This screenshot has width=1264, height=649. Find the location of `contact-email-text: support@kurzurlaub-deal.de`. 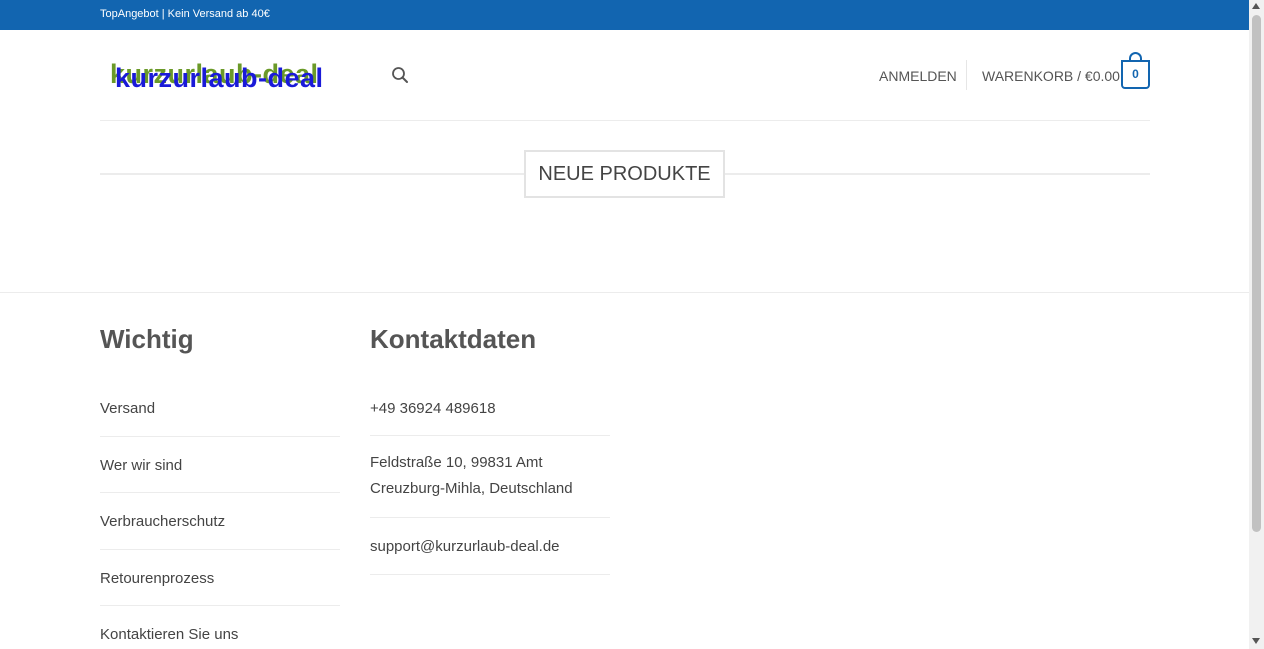

contact-email-text: support@kurzurlaub-deal.de is located at coordinates (465, 546).